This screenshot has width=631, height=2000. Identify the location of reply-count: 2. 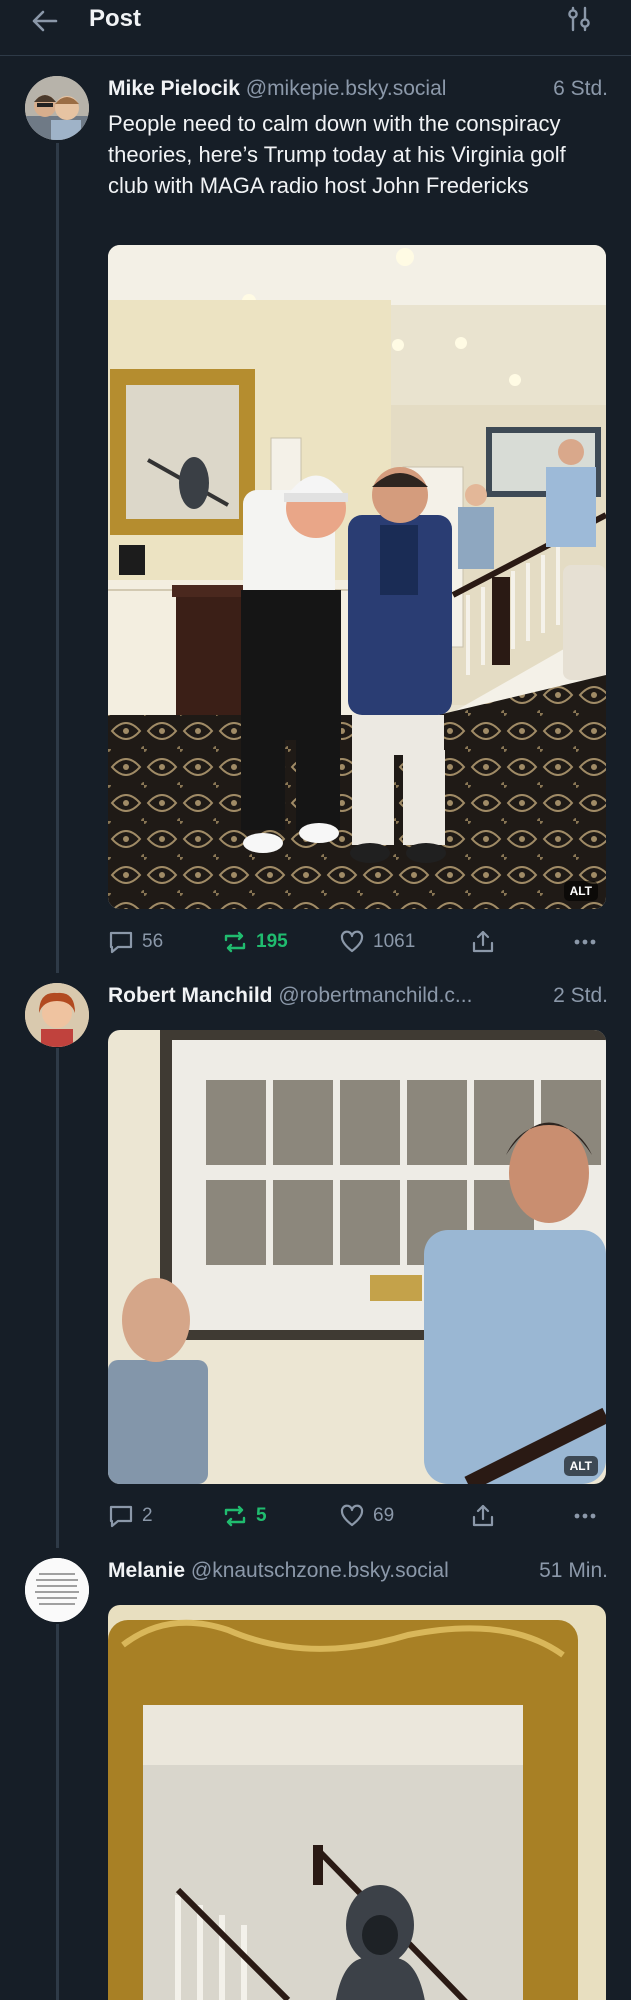
(147, 1515).